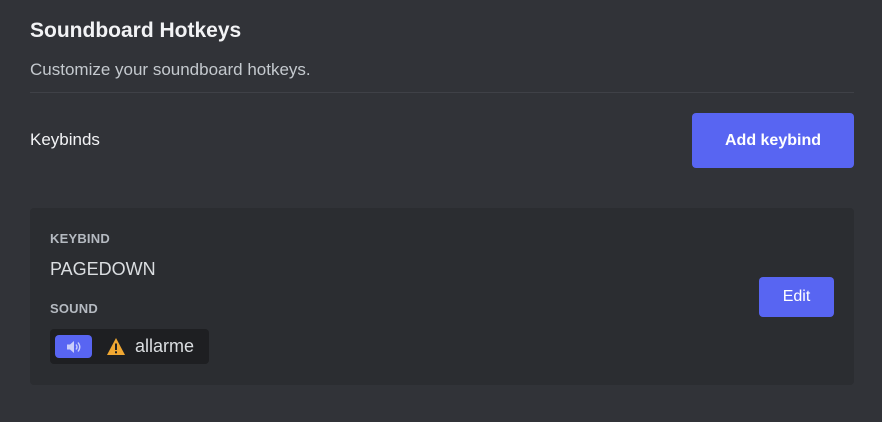 The image size is (882, 422). I want to click on page-subtitle: Customize your soundboard hotkeys., so click(170, 69).